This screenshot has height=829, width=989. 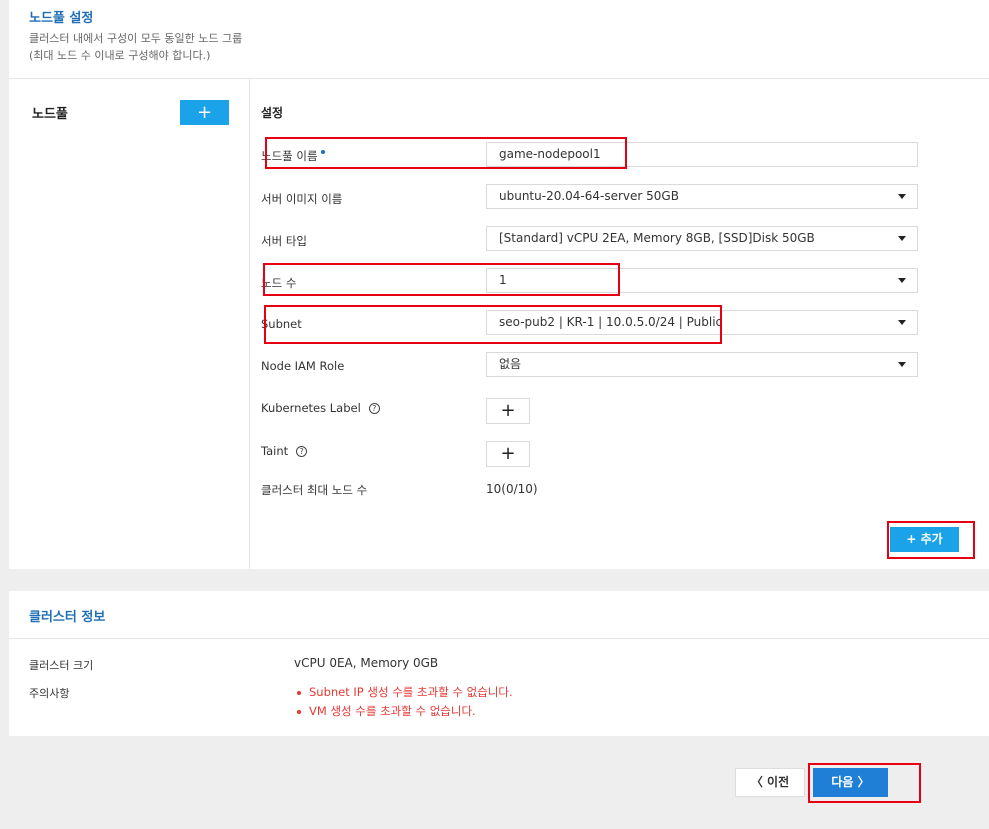 I want to click on section-description-note: (최대 노드 수 이내로 구성해야 합니다.), so click(x=120, y=55).